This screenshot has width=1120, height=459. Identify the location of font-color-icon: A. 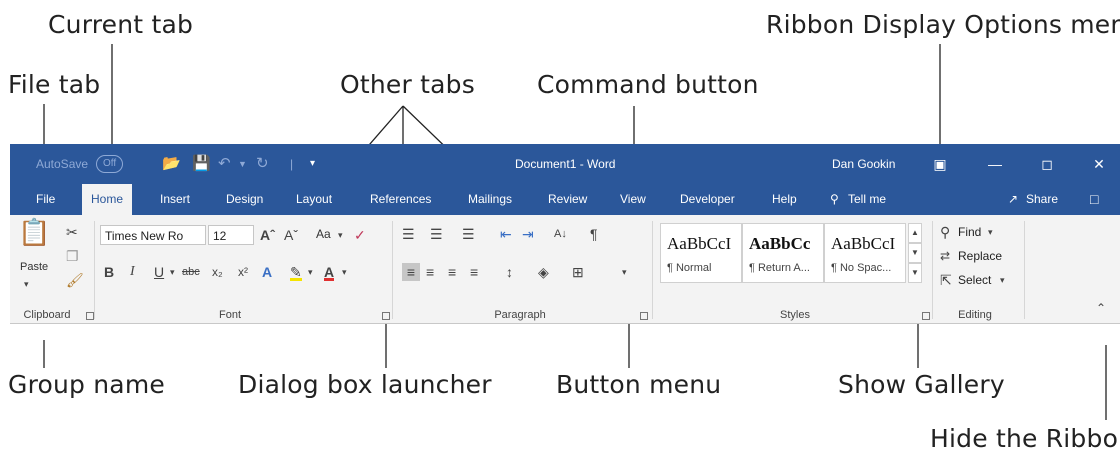
(329, 272).